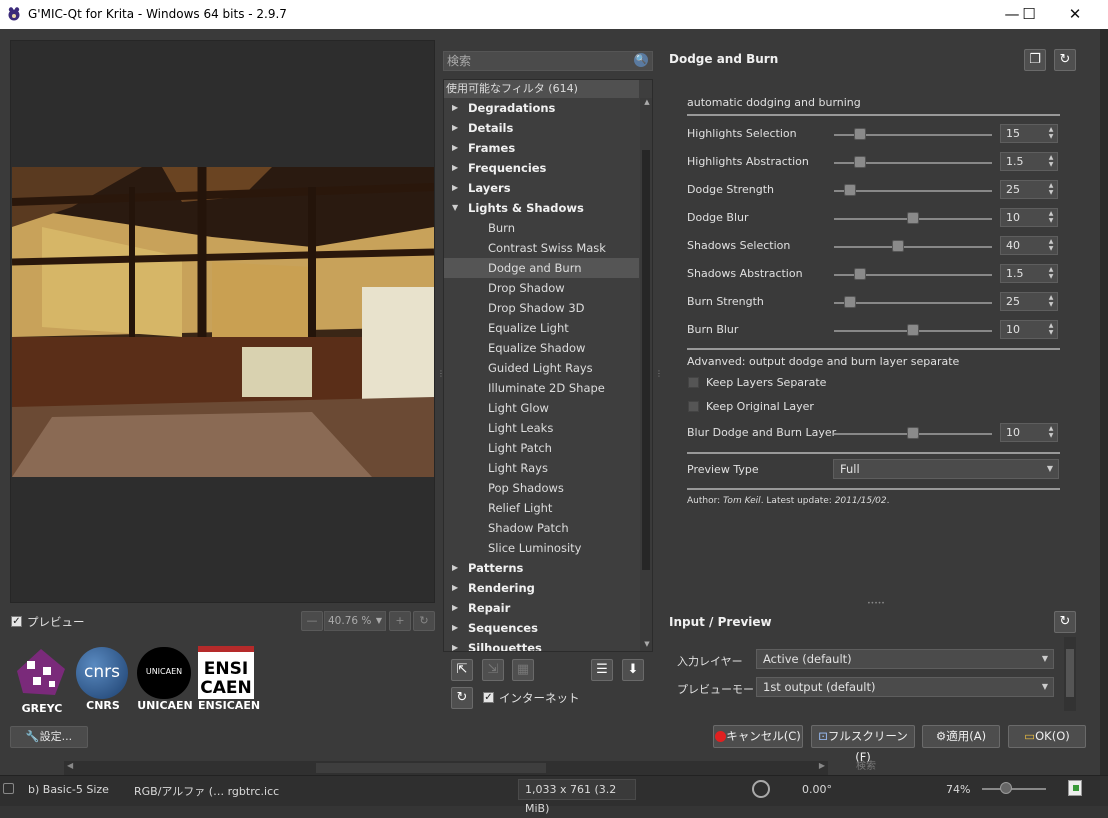 This screenshot has height=818, width=1108. What do you see at coordinates (541, 368) in the screenshot?
I see `filter-item: Guided Light Rays` at bounding box center [541, 368].